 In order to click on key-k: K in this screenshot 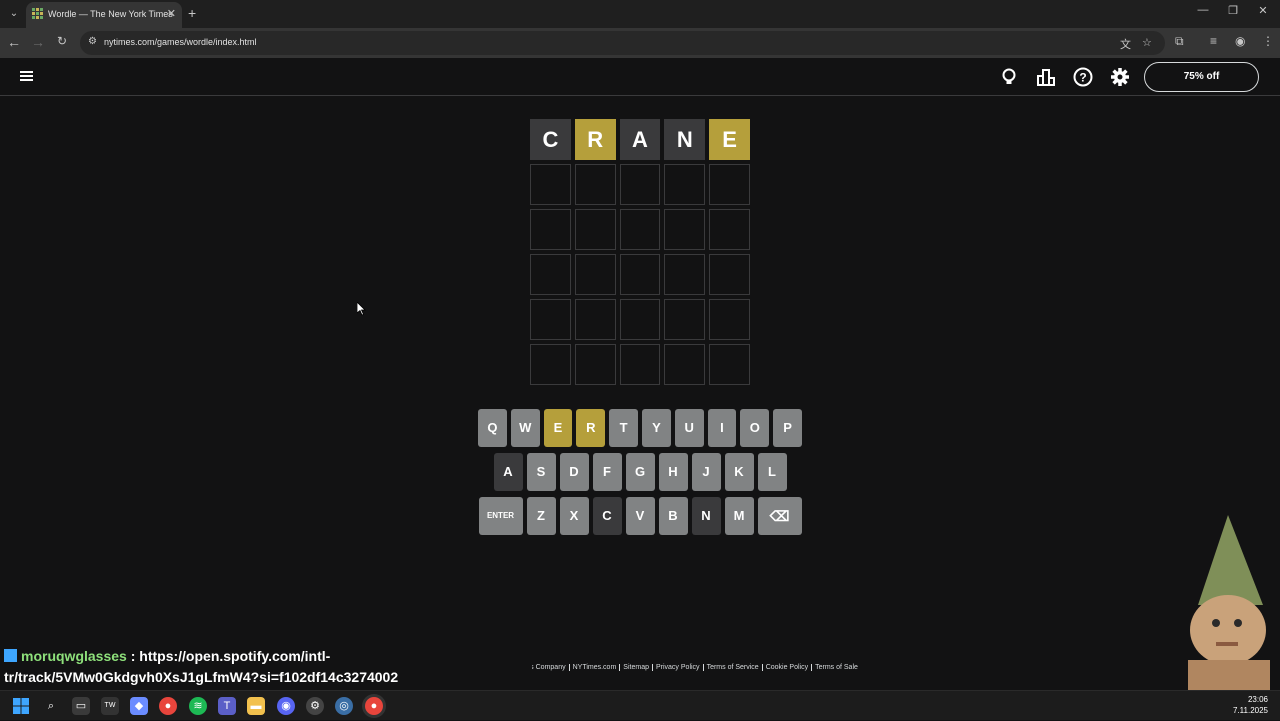, I will do `click(739, 472)`.